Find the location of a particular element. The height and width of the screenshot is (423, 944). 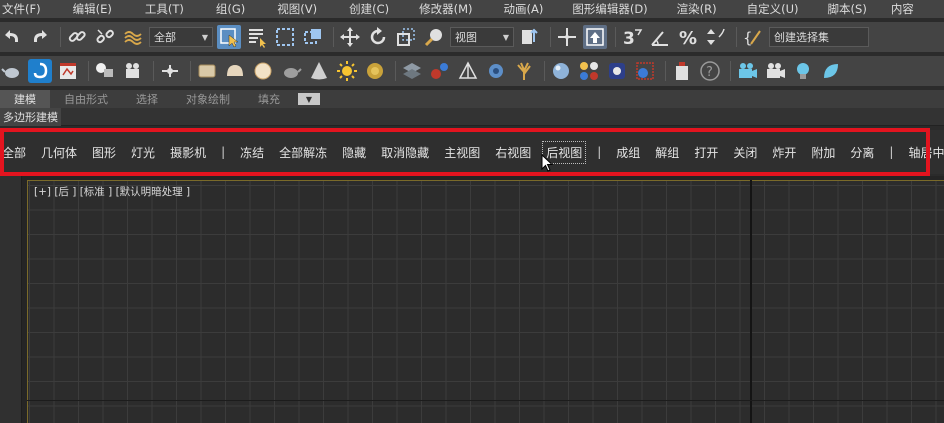

filter-button: 灯光 is located at coordinates (143, 152).